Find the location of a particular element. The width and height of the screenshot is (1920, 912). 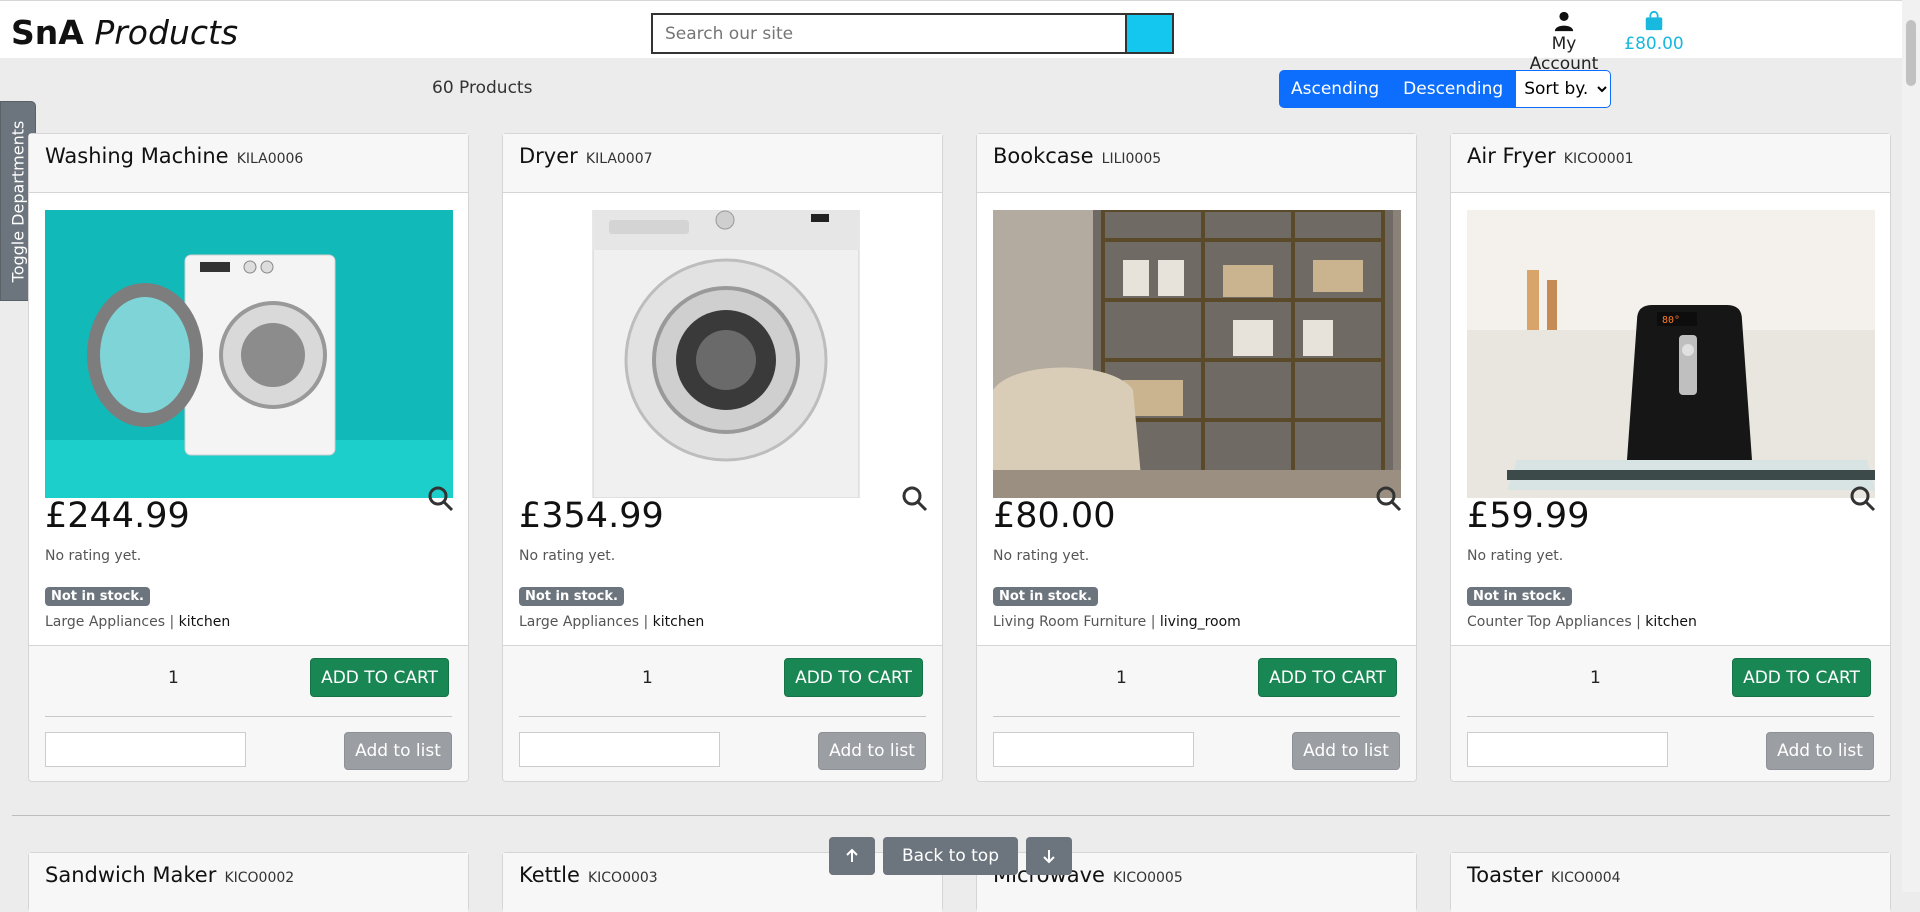

back-to-top-button: Back to top is located at coordinates (950, 856).